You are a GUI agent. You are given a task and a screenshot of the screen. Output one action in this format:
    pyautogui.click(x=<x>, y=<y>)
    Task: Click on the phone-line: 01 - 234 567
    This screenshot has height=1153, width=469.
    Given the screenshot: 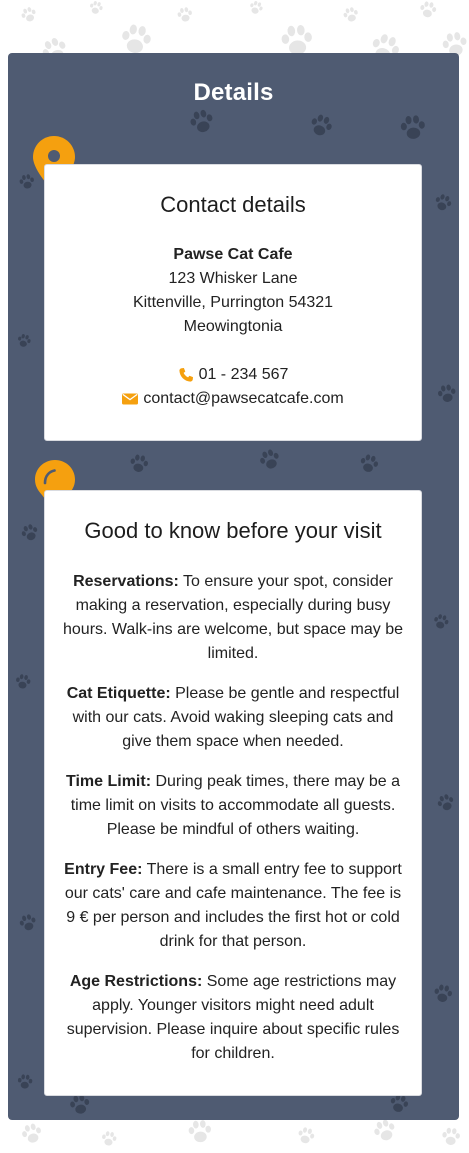 What is the action you would take?
    pyautogui.click(x=233, y=375)
    